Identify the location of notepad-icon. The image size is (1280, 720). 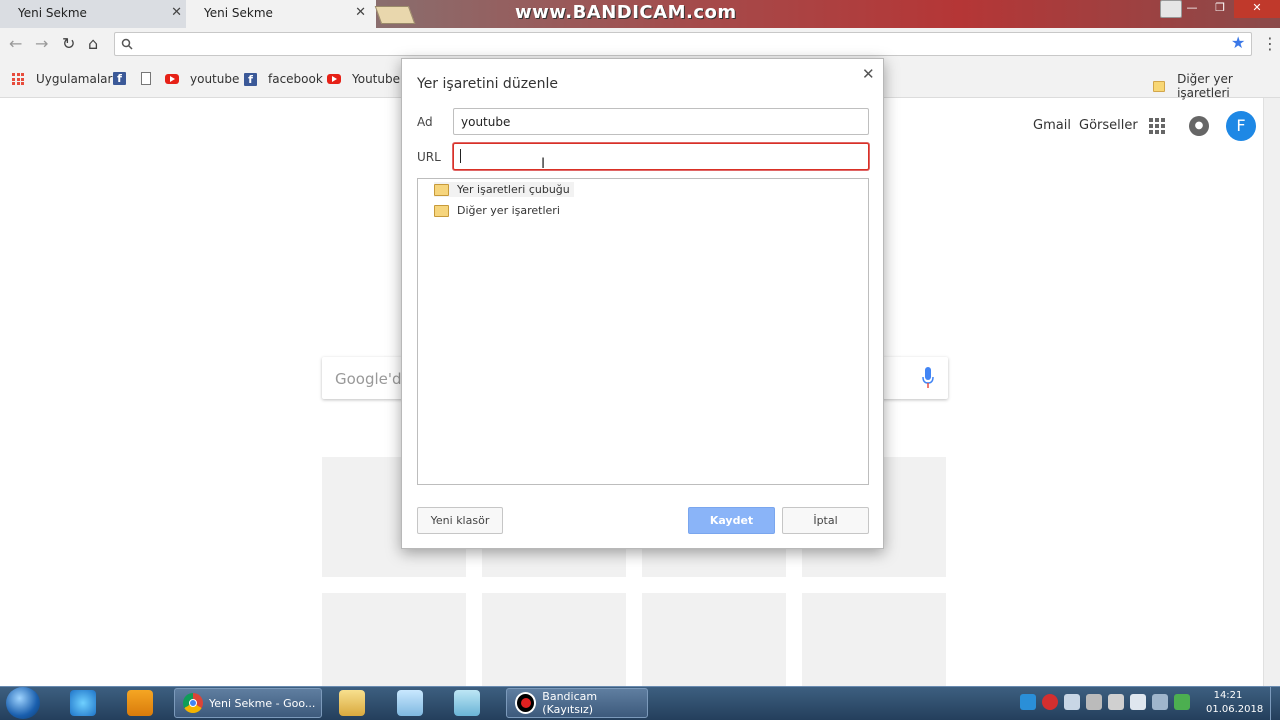
(467, 703).